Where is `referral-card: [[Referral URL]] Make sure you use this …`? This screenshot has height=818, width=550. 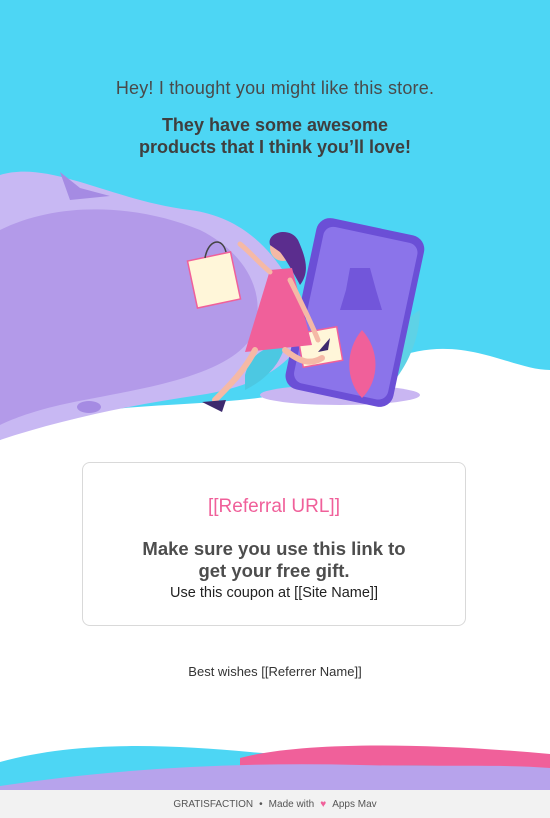
referral-card: [[Referral URL]] Make sure you use this … is located at coordinates (274, 544).